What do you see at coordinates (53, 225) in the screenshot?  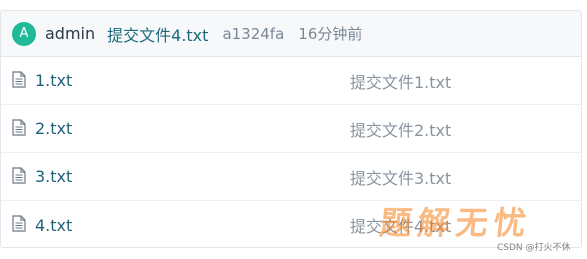 I see `file-name-link: 4.txt` at bounding box center [53, 225].